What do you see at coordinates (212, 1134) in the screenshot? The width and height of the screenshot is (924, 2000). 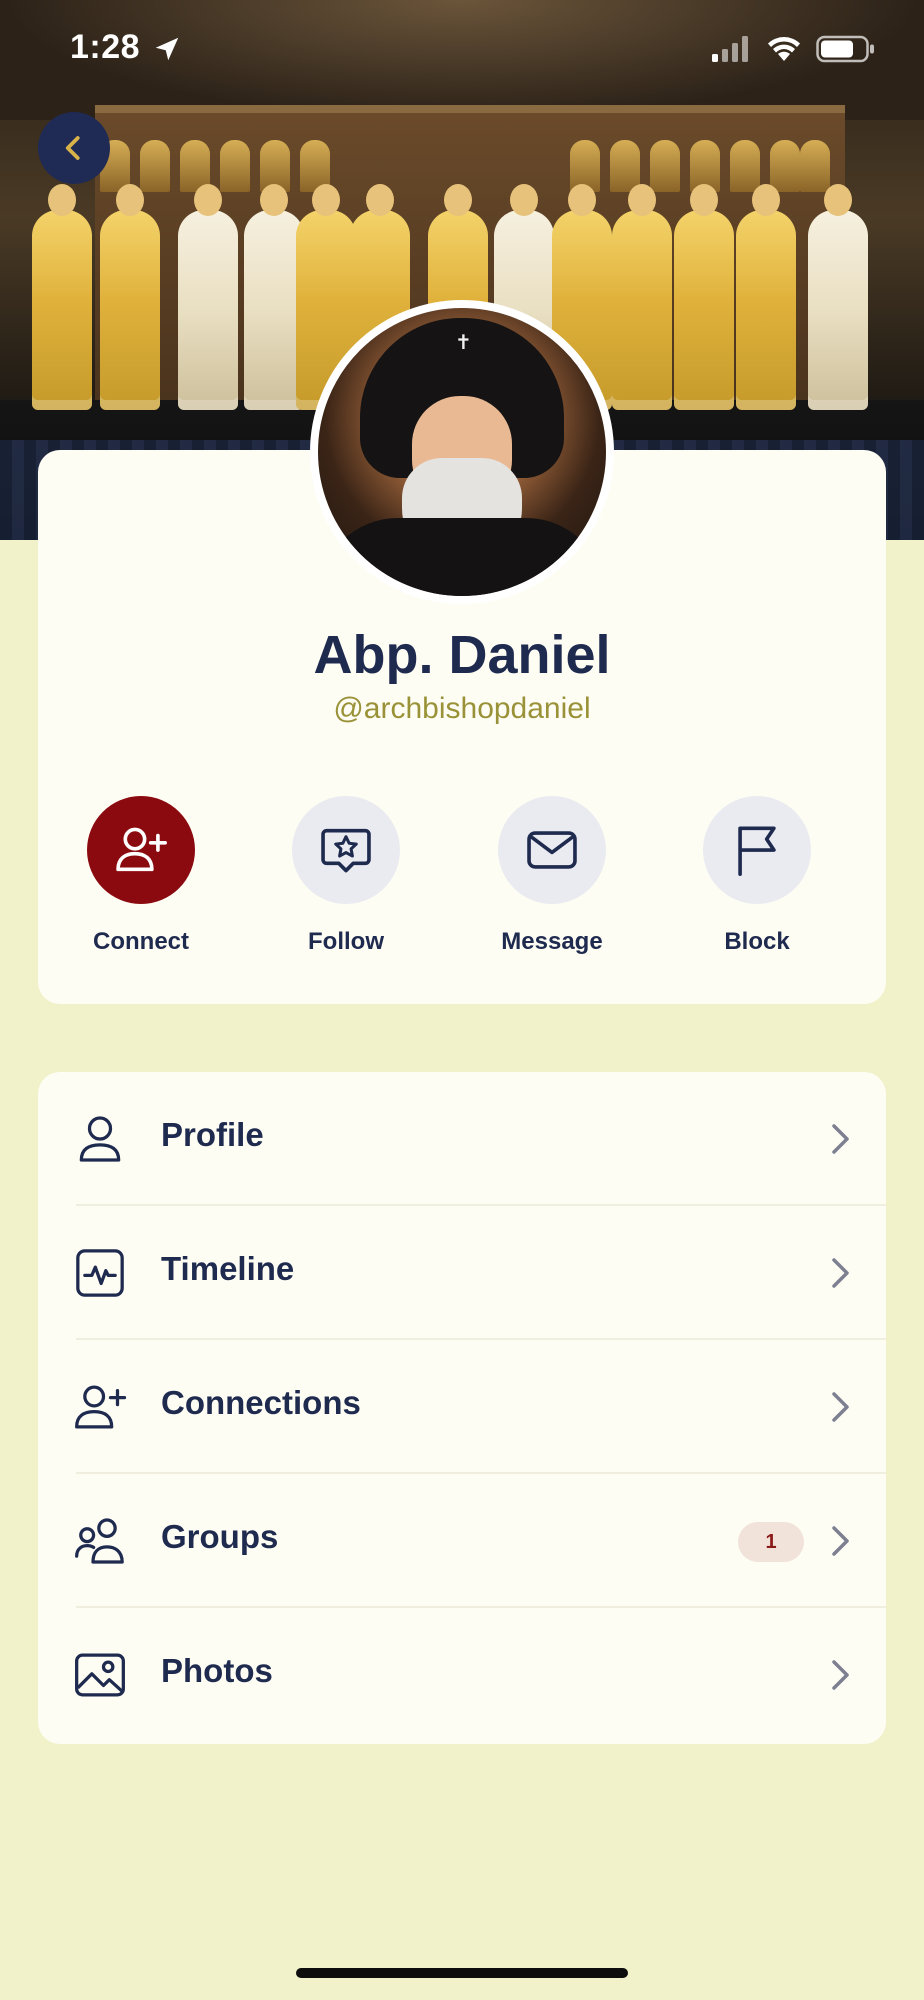 I see `menu-label: Profile` at bounding box center [212, 1134].